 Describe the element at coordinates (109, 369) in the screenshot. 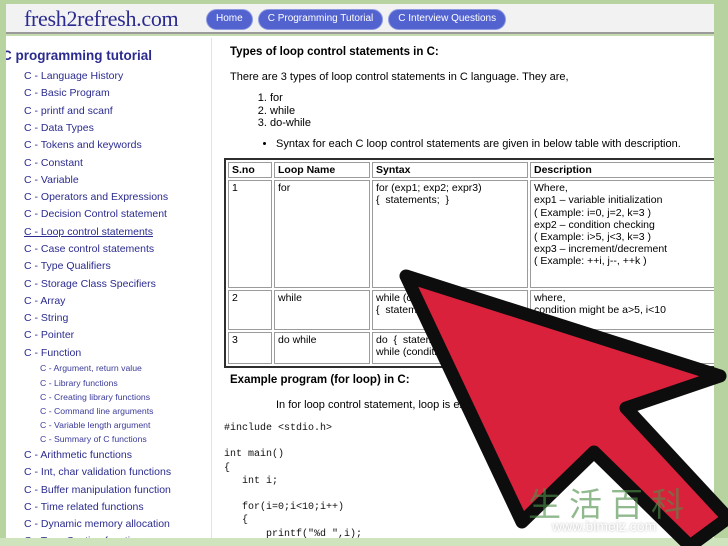

I see `sidebar-item-17: C - Argument, return value` at that location.